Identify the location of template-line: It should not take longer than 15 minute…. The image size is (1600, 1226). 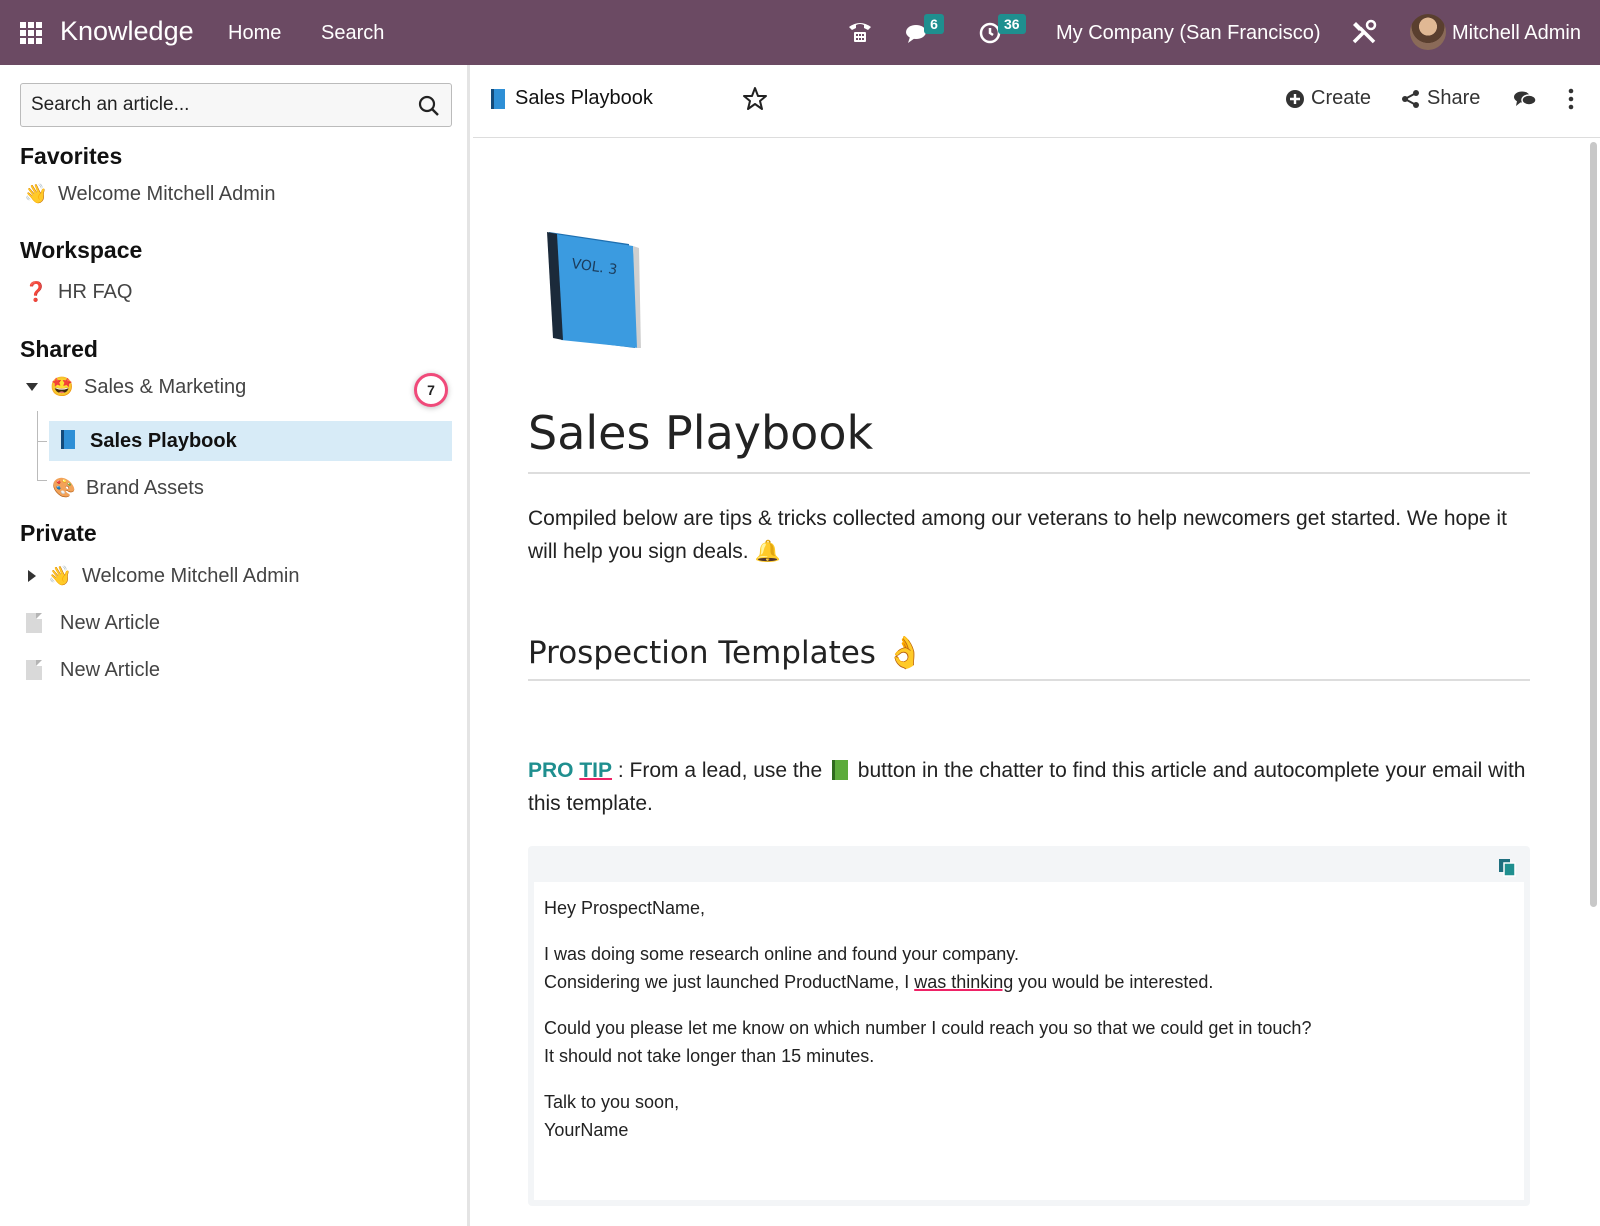
(709, 1056).